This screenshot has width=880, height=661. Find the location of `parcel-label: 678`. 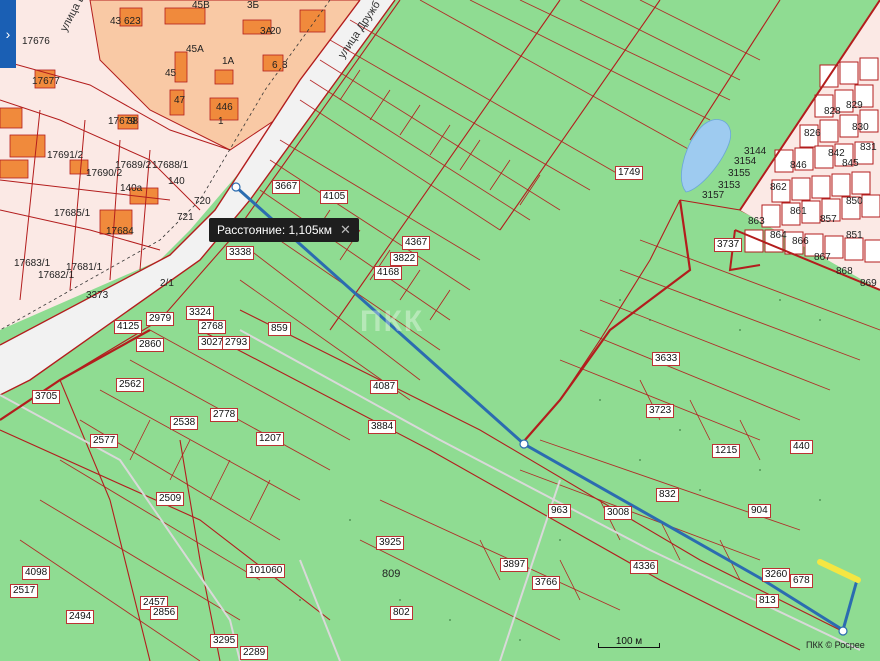

parcel-label: 678 is located at coordinates (801, 581).